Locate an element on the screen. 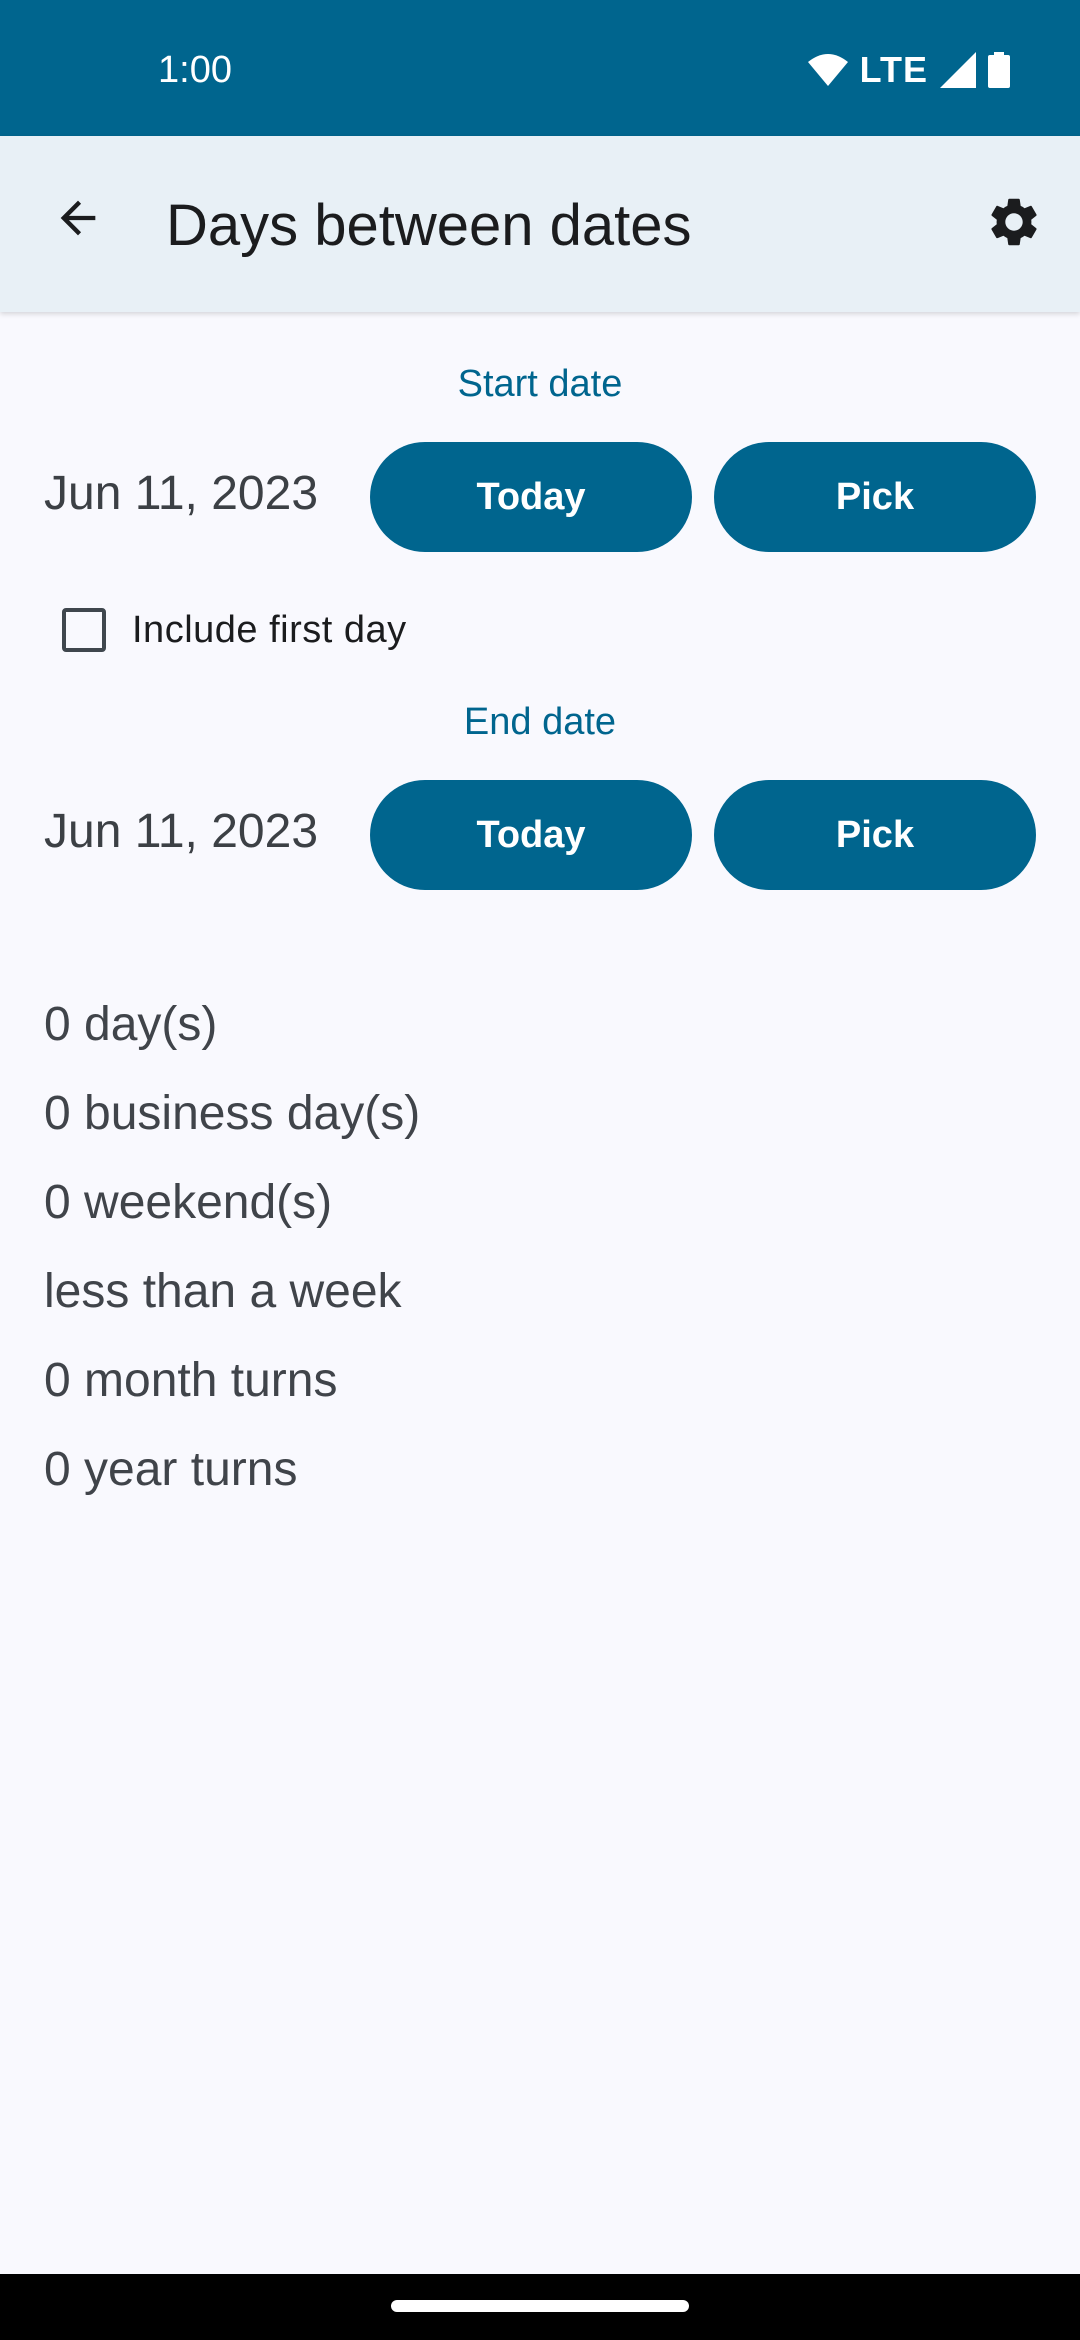  settings-button is located at coordinates (1014, 222).